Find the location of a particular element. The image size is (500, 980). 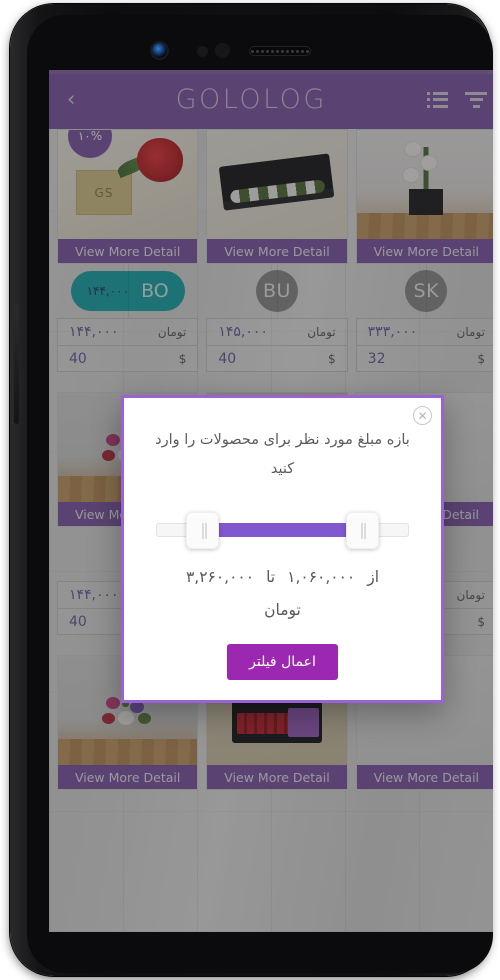

light-sensor-icon is located at coordinates (222, 50).